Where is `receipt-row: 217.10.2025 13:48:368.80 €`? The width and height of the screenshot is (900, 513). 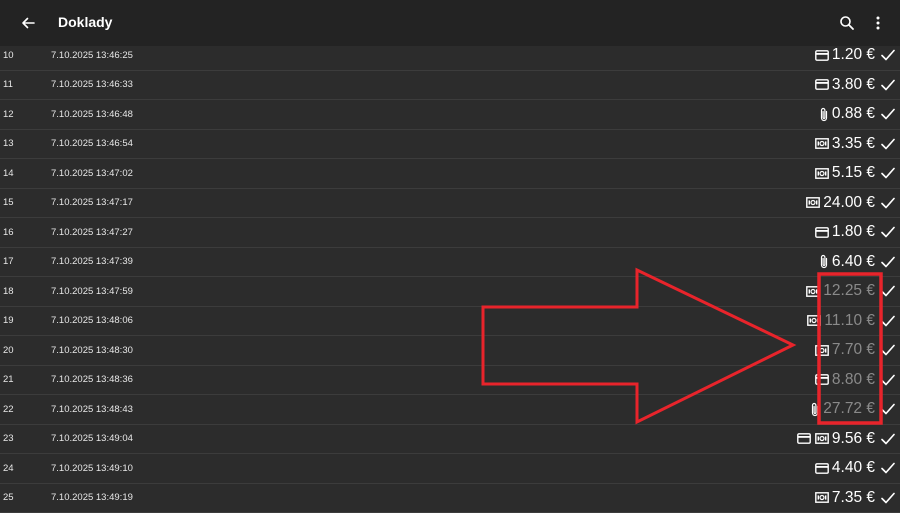 receipt-row: 217.10.2025 13:48:368.80 € is located at coordinates (450, 381).